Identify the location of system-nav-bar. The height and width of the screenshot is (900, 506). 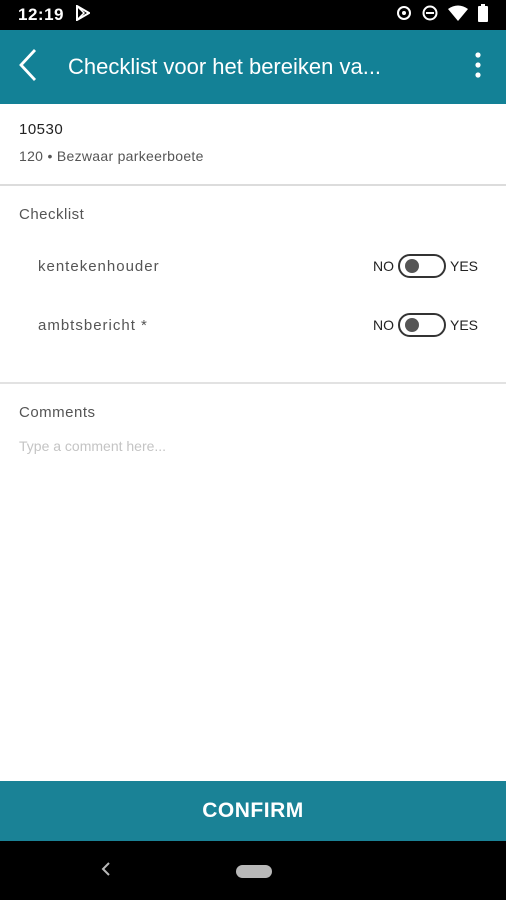
(253, 870).